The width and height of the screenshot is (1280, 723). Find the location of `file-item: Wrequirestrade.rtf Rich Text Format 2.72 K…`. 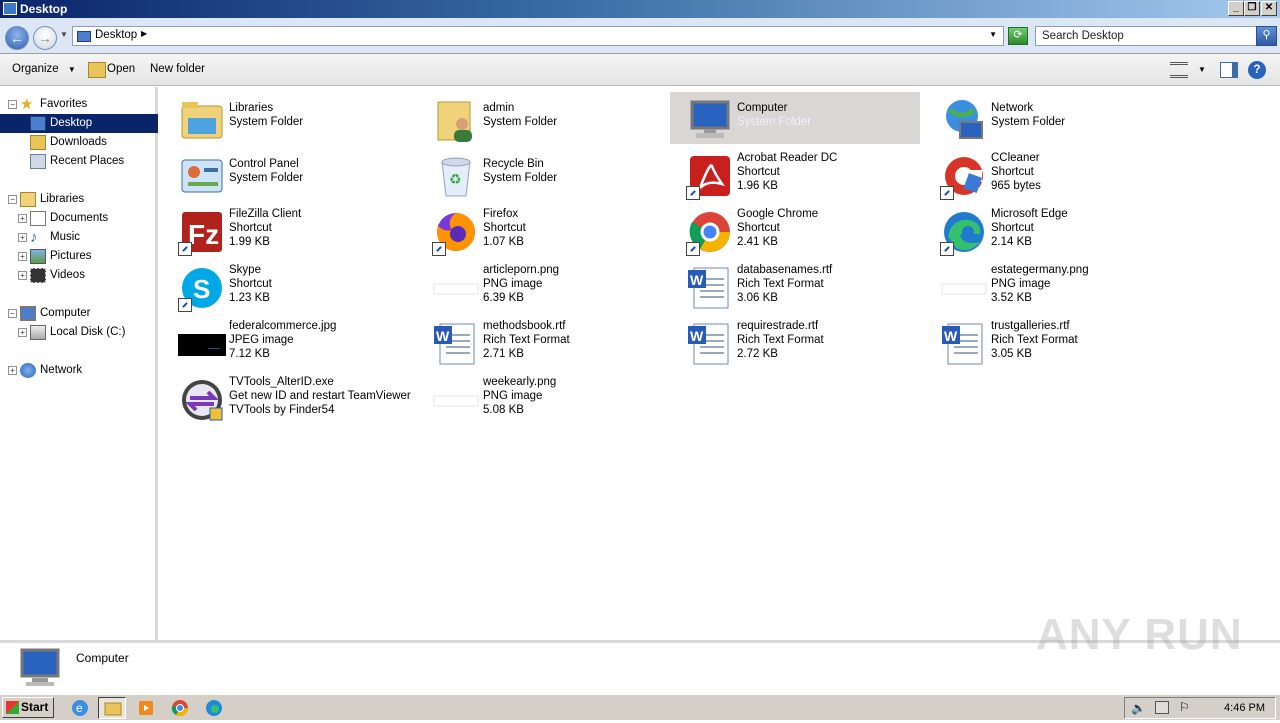

file-item: Wrequirestrade.rtf Rich Text Format 2.72 K… is located at coordinates (795, 342).